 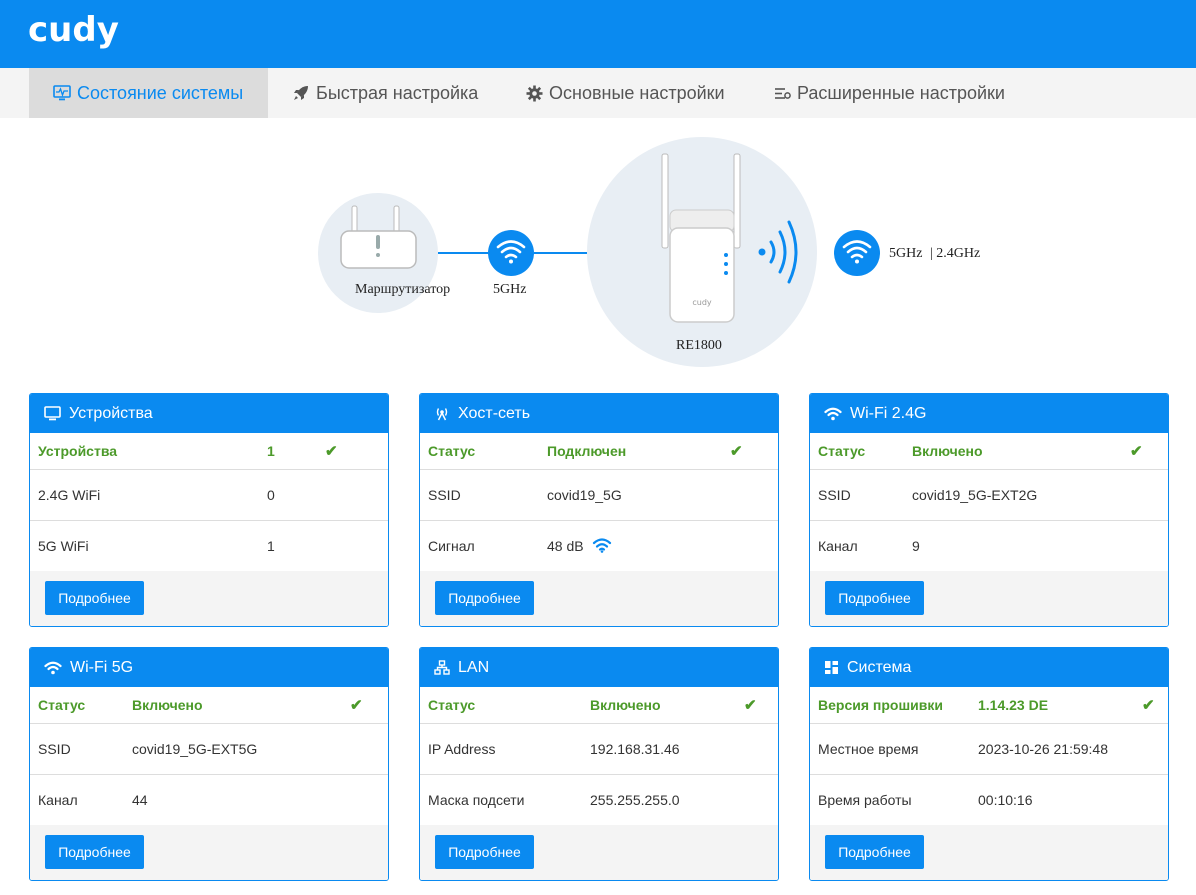 I want to click on row-value: 48 dB, so click(x=565, y=546).